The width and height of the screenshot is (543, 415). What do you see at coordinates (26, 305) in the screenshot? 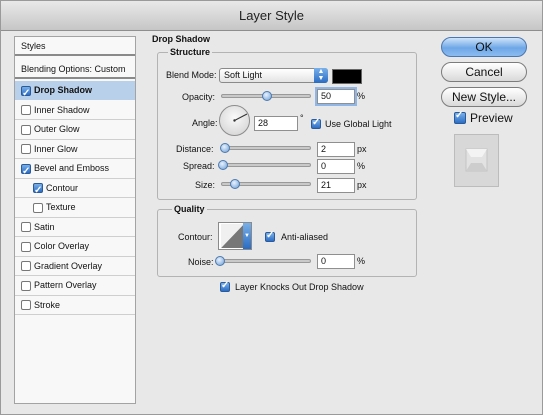
I see `stroke-checkbox` at bounding box center [26, 305].